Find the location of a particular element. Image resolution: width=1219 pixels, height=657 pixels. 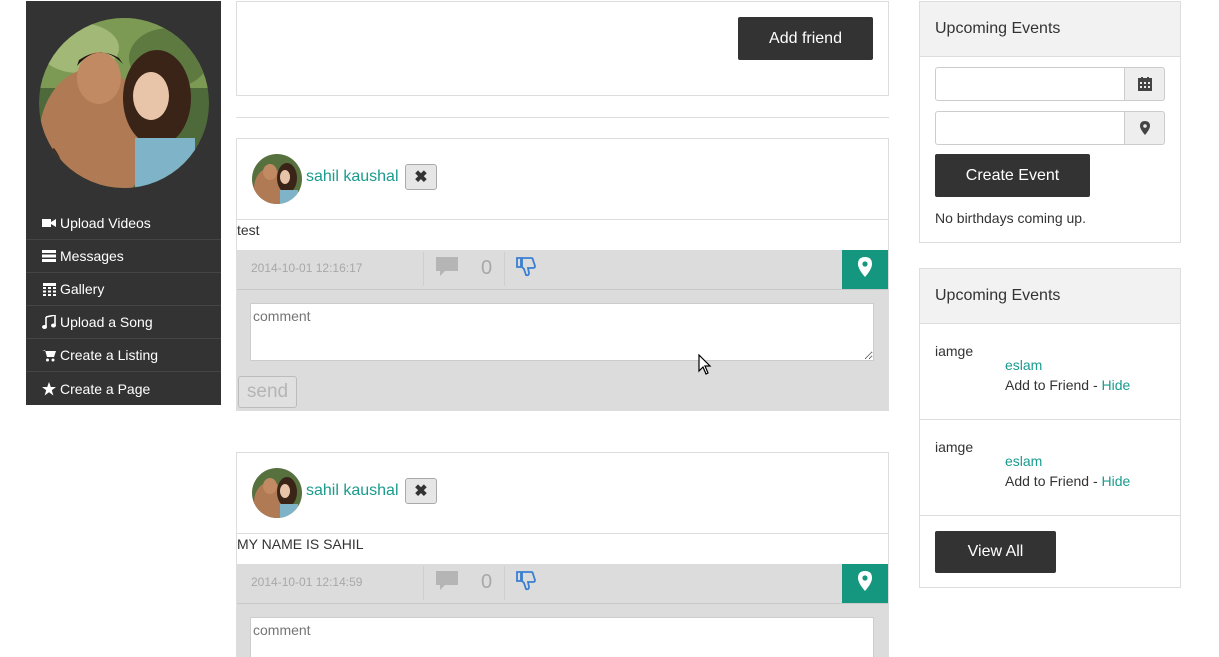

calendar-grid-icon is located at coordinates (49, 289).